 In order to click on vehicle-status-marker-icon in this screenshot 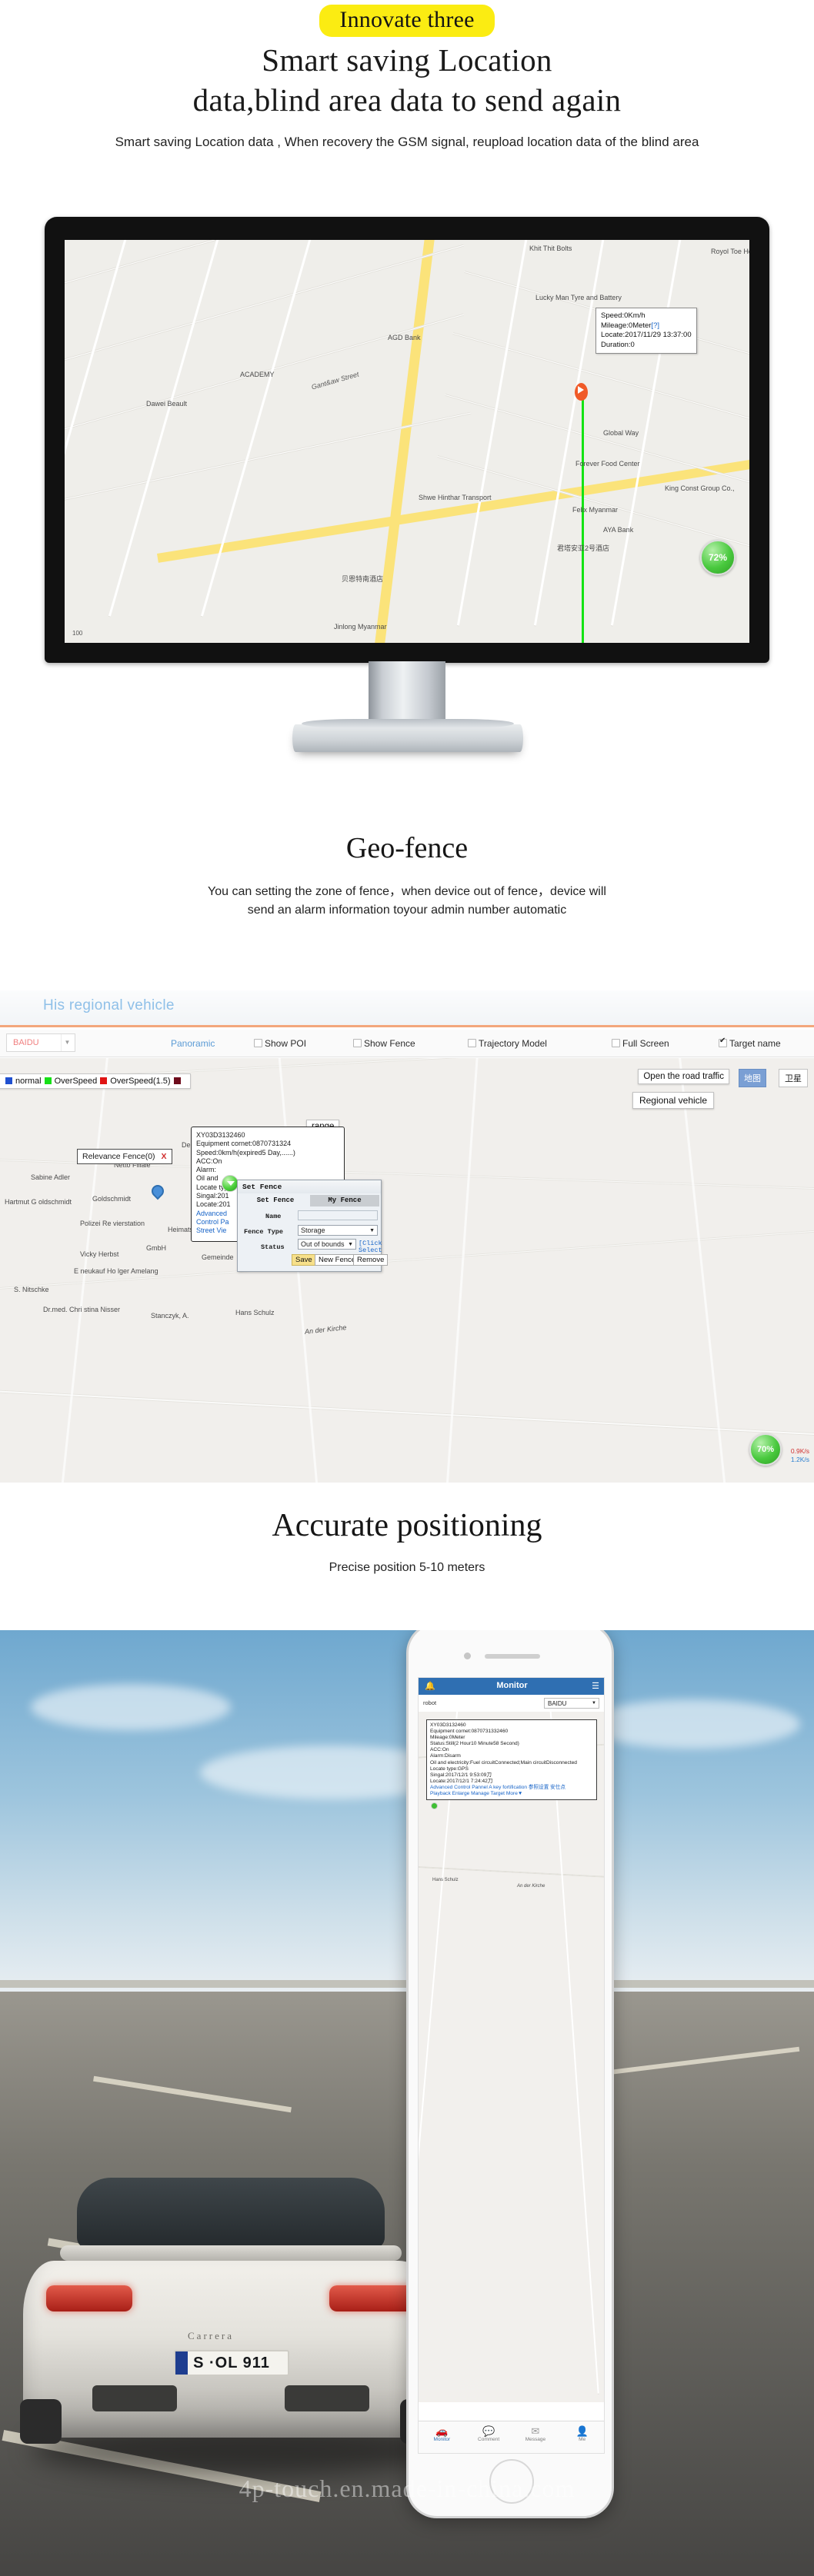, I will do `click(230, 1183)`.